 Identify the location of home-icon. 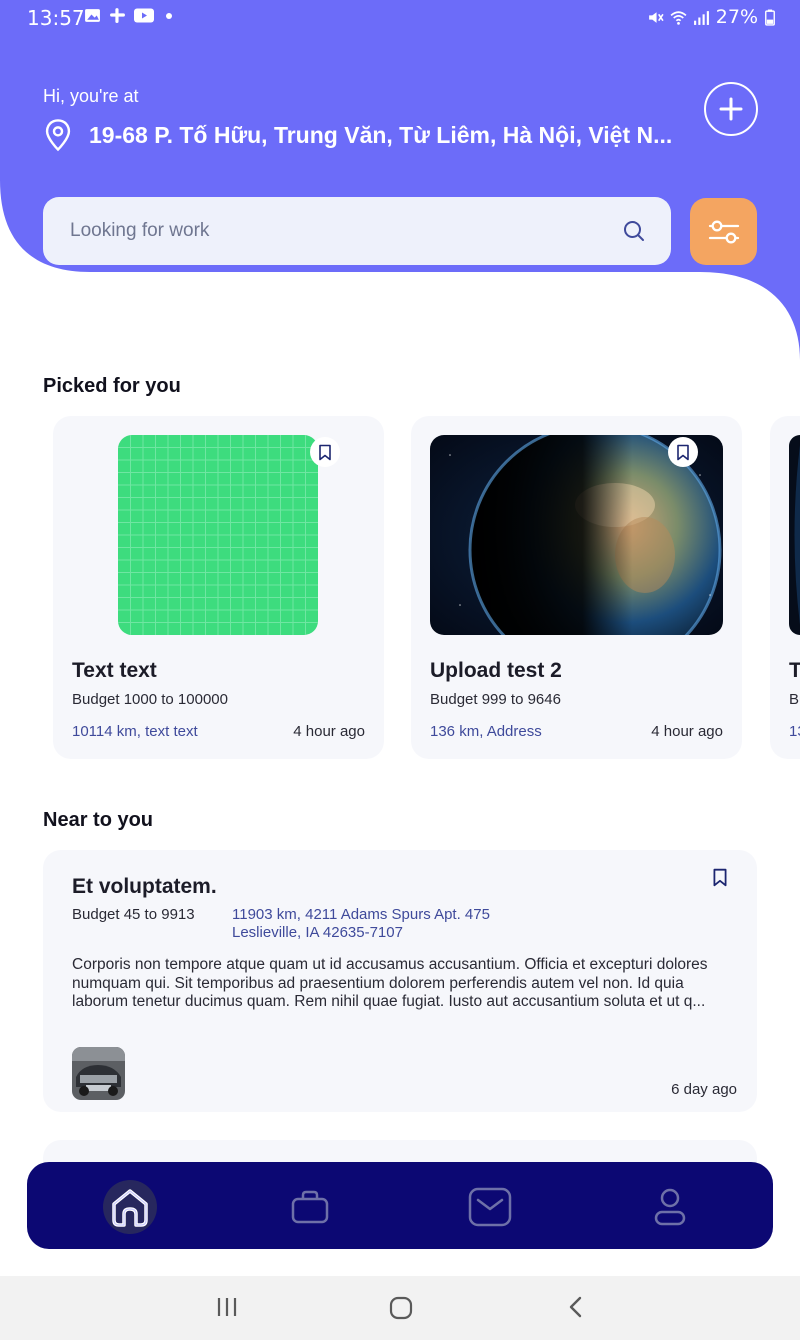
(130, 1207).